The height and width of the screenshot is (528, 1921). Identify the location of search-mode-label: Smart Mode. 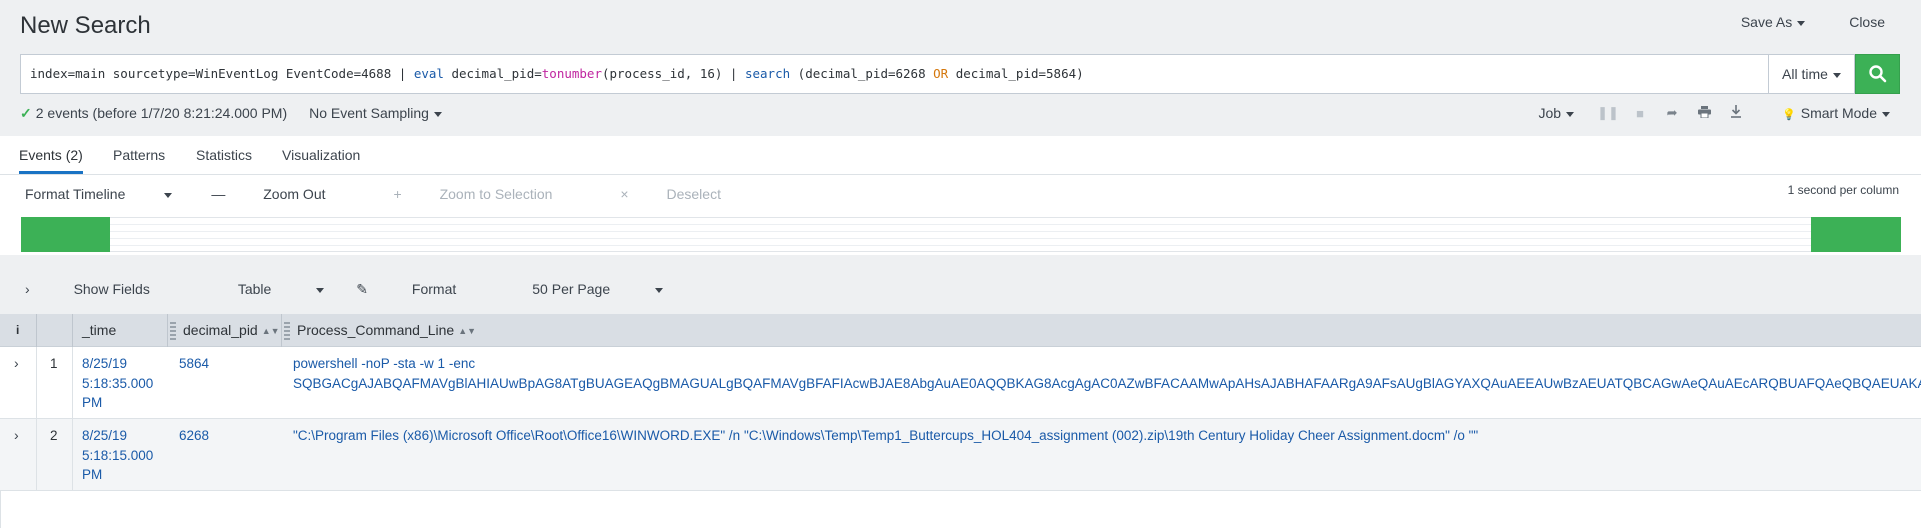
(1838, 113).